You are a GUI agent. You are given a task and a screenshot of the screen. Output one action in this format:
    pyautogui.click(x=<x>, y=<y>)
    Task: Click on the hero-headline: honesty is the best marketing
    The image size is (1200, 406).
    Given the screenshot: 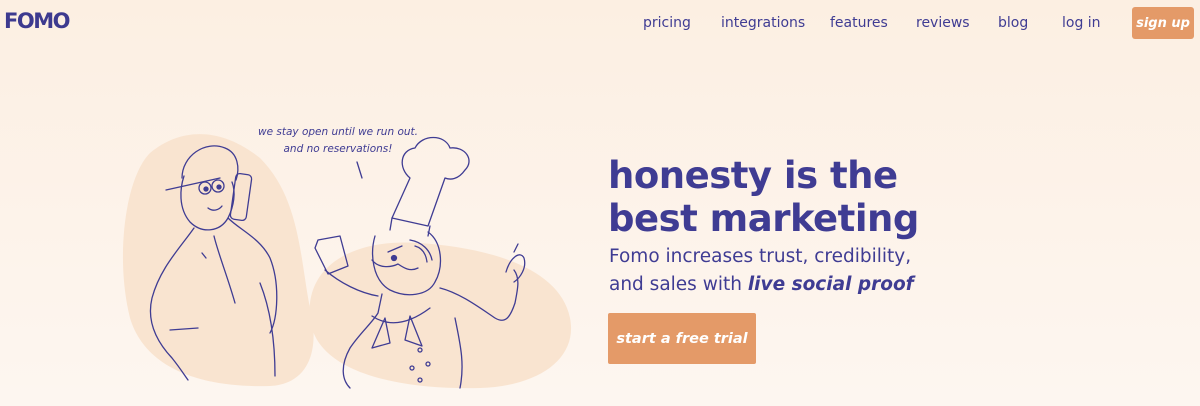 What is the action you would take?
    pyautogui.click(x=818, y=197)
    